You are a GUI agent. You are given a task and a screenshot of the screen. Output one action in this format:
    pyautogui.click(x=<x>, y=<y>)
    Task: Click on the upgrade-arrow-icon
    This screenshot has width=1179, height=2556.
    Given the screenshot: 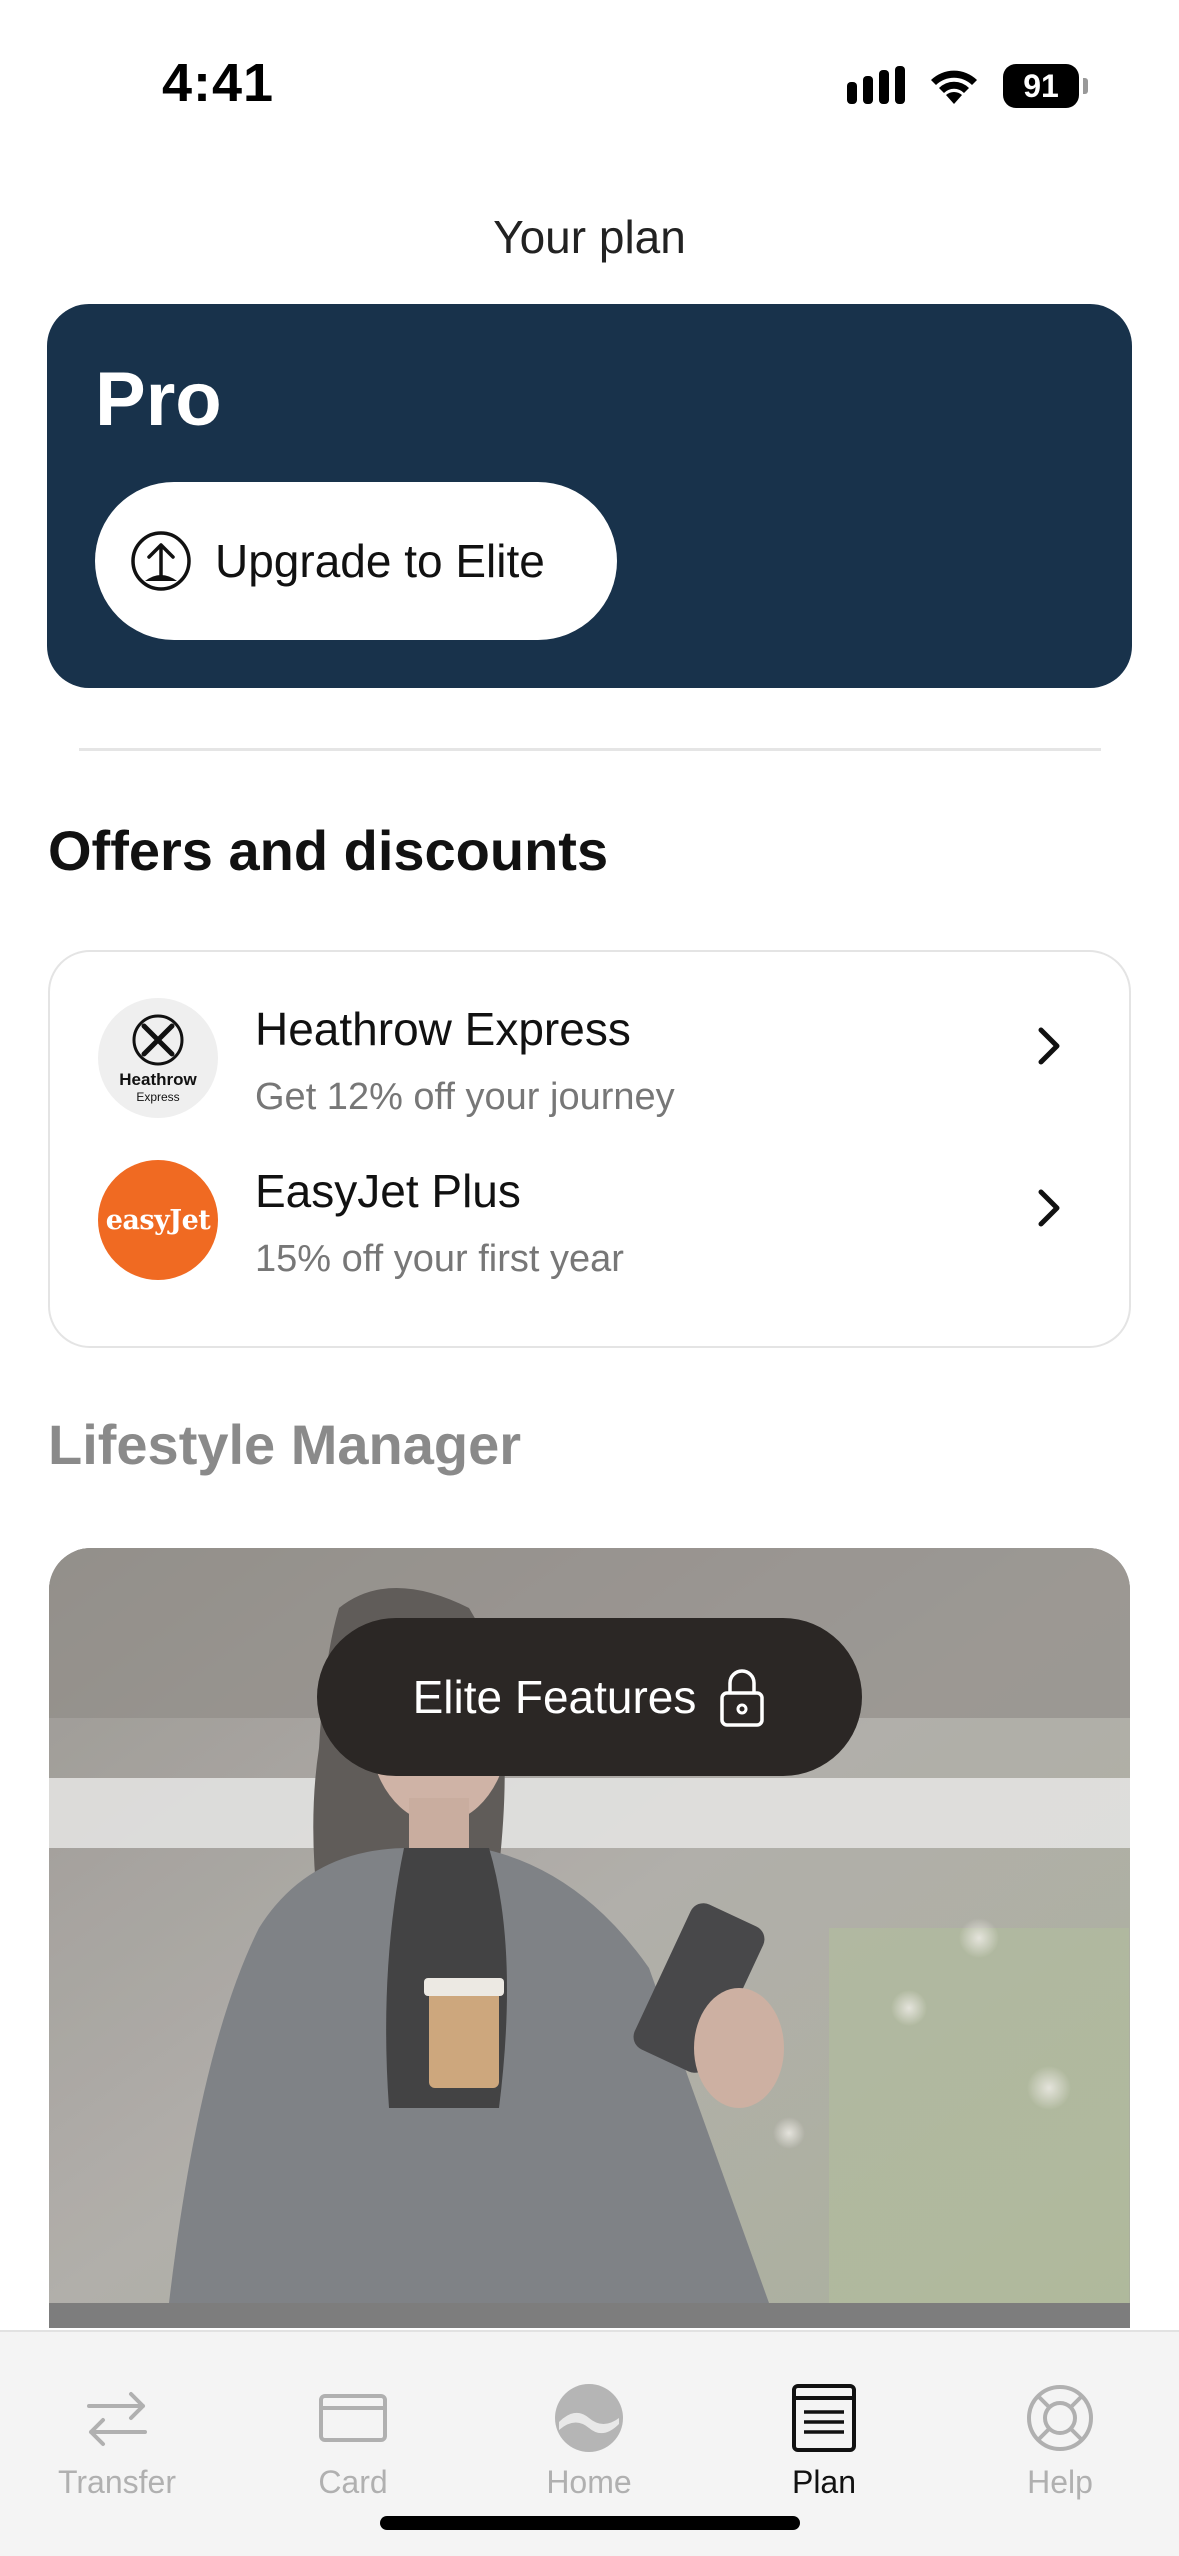 What is the action you would take?
    pyautogui.click(x=161, y=561)
    